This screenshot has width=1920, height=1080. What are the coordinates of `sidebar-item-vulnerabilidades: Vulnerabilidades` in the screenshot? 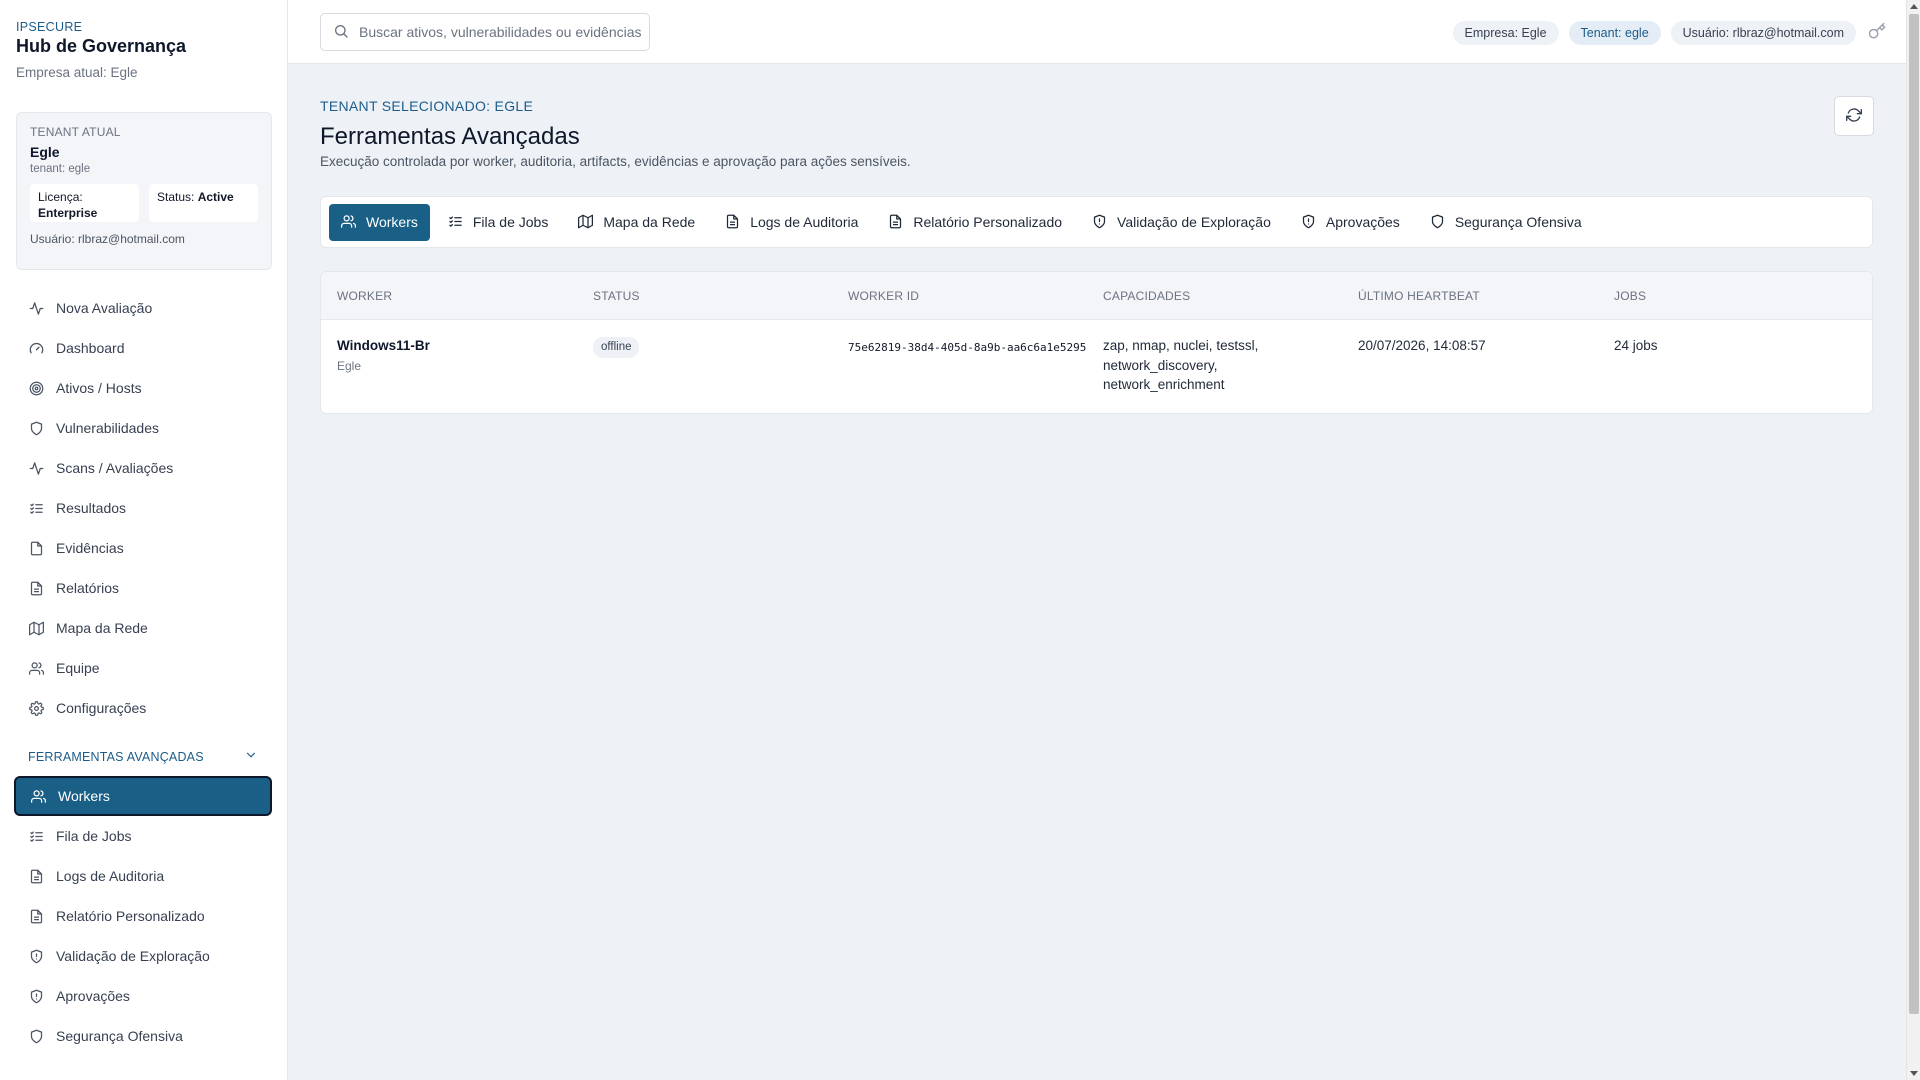 It's located at (143, 428).